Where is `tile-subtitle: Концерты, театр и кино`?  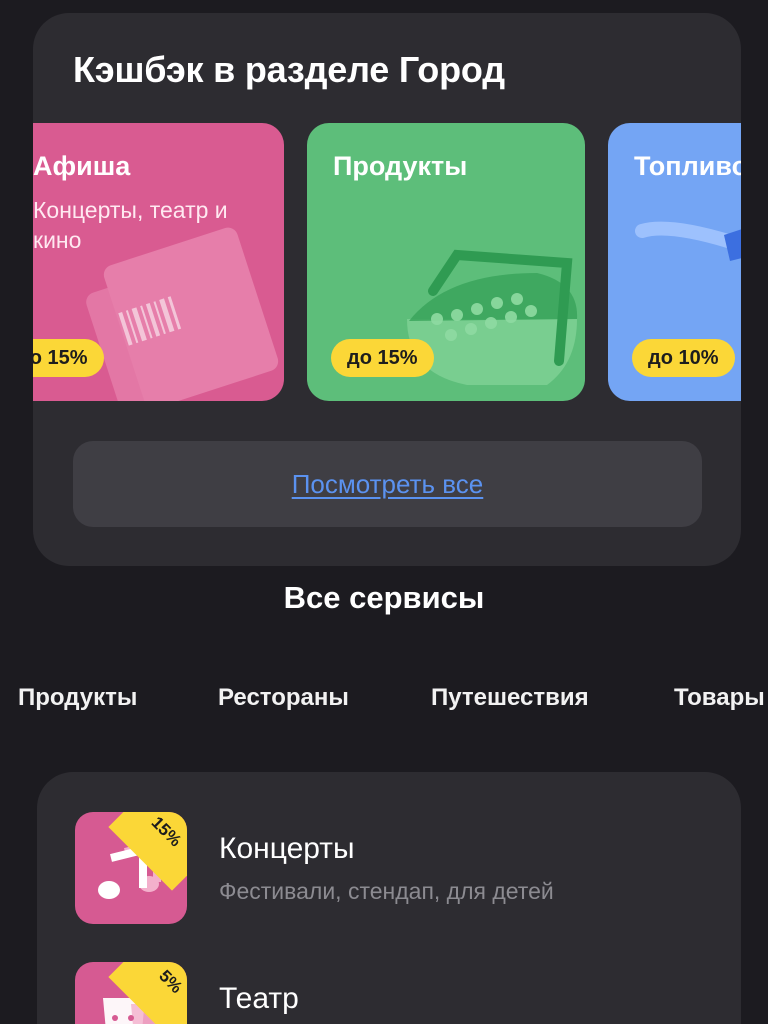 tile-subtitle: Концерты, театр и кино is located at coordinates (130, 225).